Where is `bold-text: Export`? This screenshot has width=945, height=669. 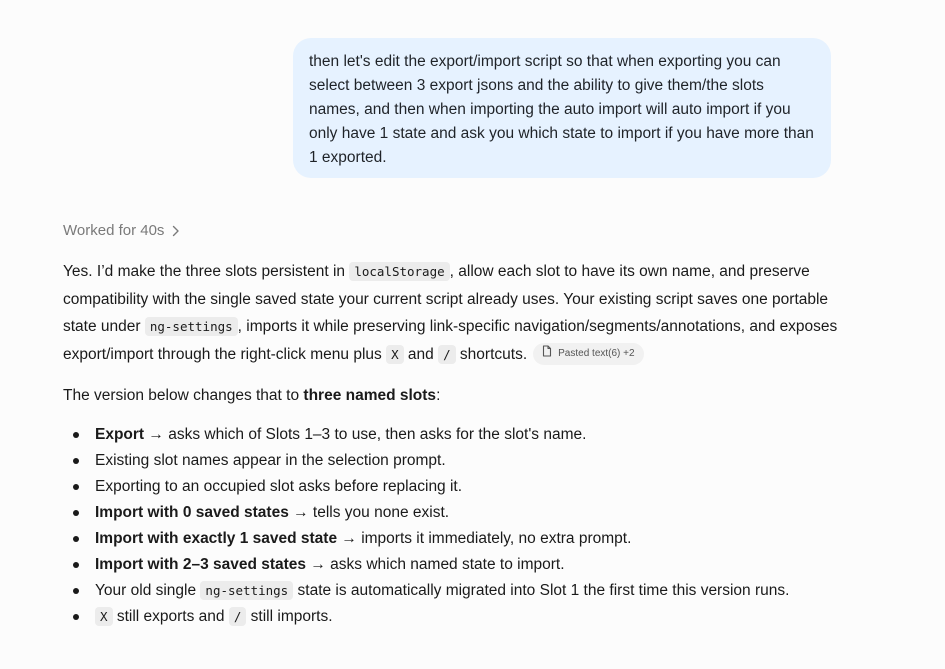
bold-text: Export is located at coordinates (120, 434).